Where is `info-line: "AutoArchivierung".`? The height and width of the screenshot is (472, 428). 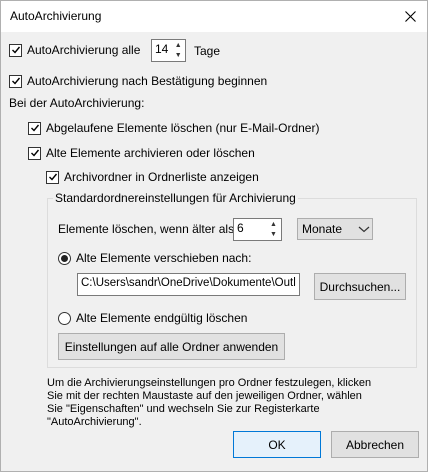
info-line: "AutoArchivierung". is located at coordinates (94, 422).